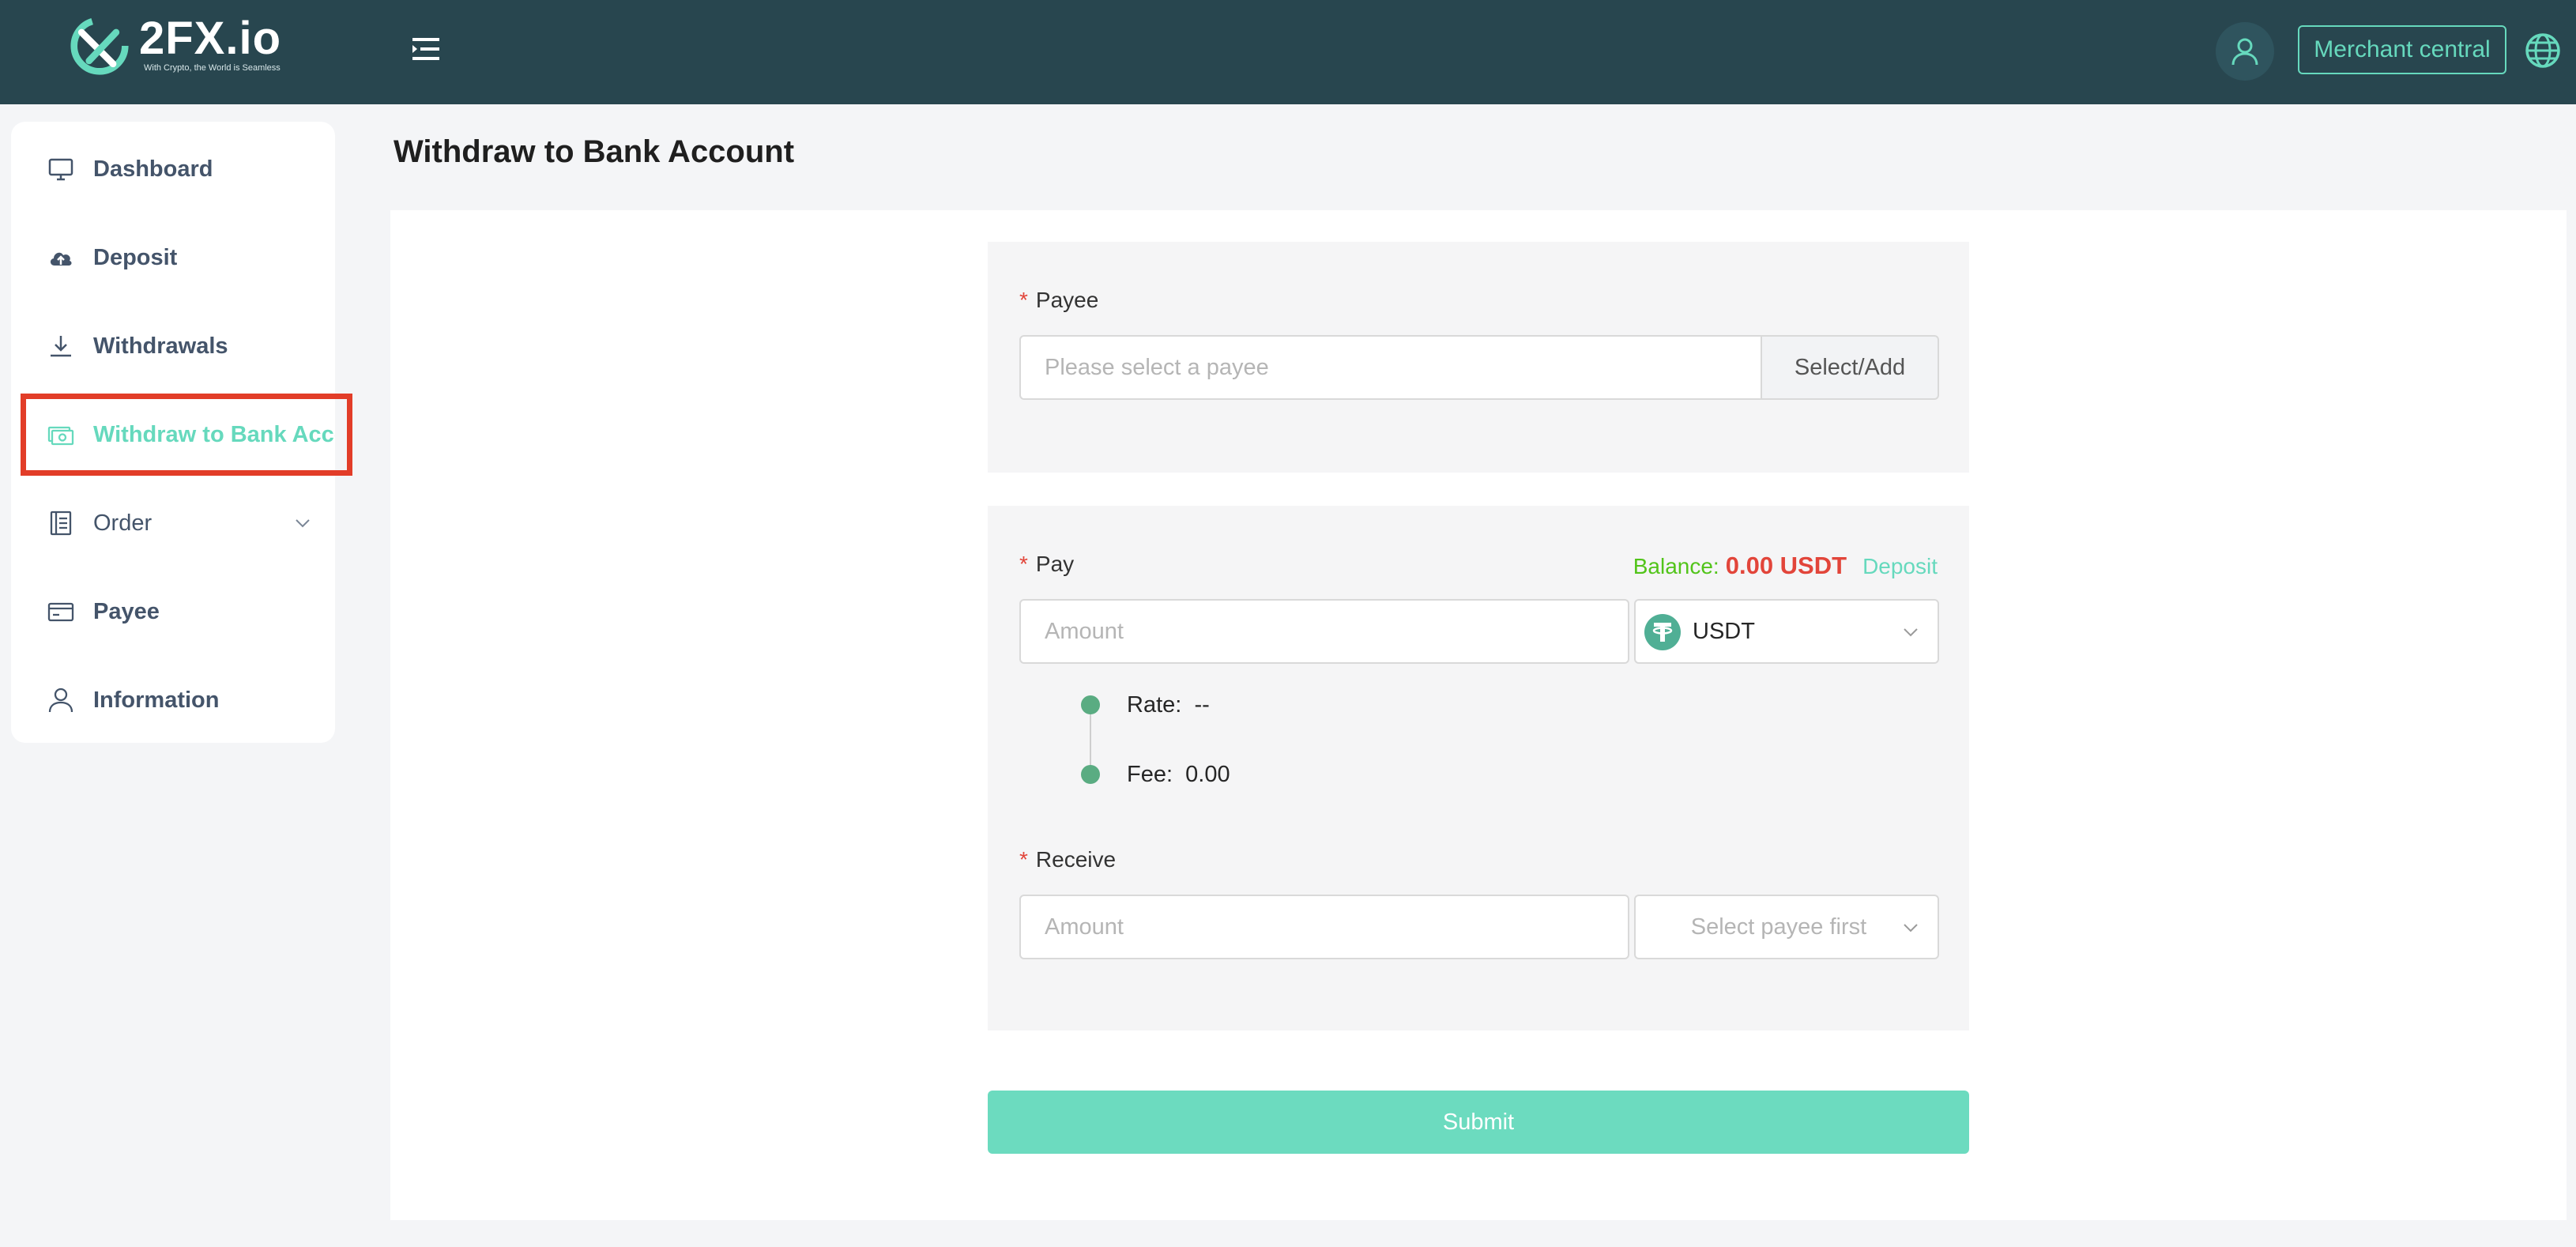  I want to click on balance-display: Balance: 0.00 USDT Deposit, so click(1785, 566).